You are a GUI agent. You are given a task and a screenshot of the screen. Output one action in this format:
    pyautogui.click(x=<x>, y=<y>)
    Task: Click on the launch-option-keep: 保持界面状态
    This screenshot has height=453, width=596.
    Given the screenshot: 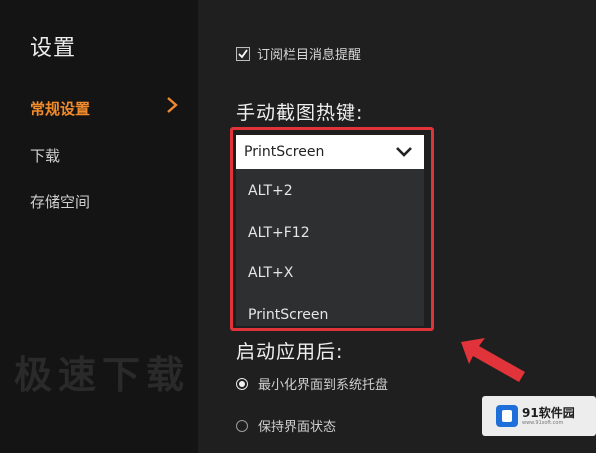 What is the action you would take?
    pyautogui.click(x=286, y=425)
    